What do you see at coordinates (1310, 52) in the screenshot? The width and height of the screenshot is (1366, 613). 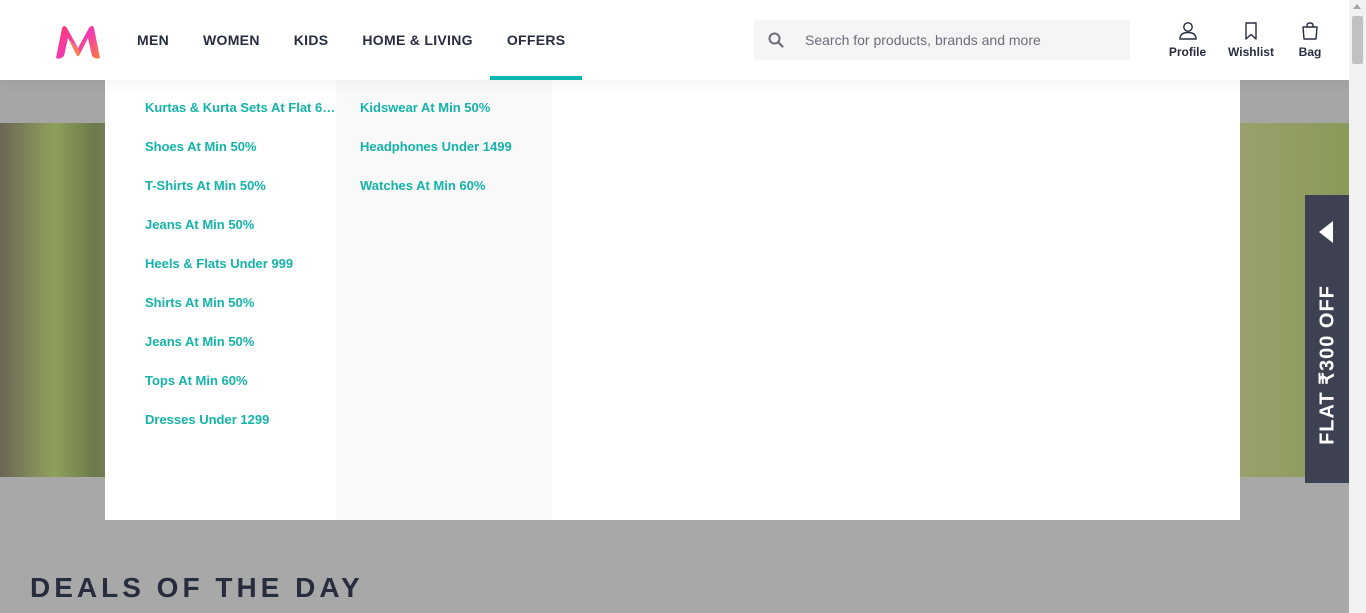 I see `bag-label: Bag` at bounding box center [1310, 52].